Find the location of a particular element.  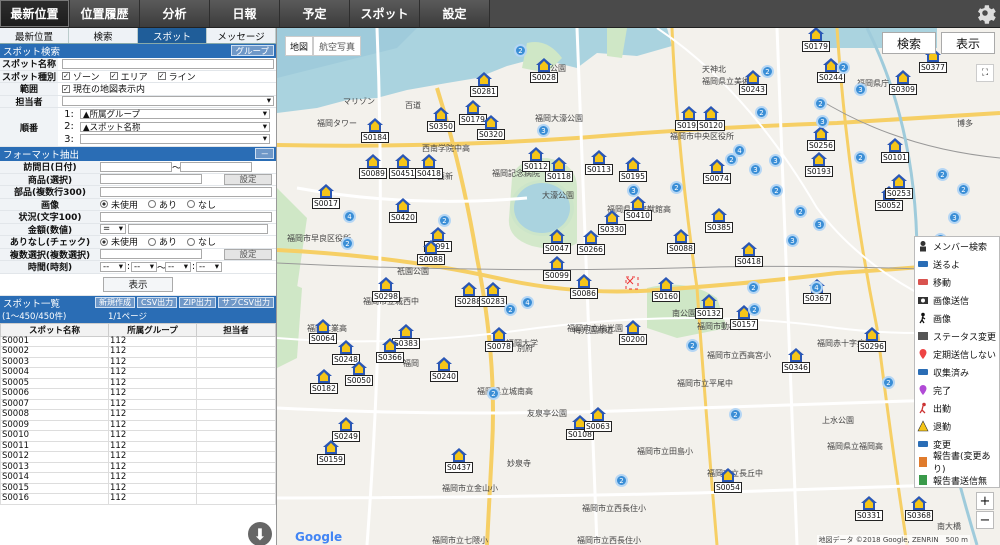

nav-tab-analysis: 分析 is located at coordinates (175, 13).